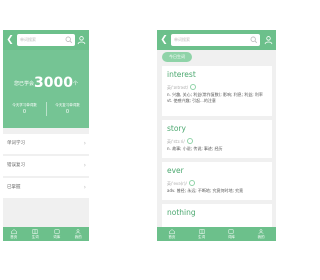 The width and height of the screenshot is (320, 280). Describe the element at coordinates (181, 212) in the screenshot. I see `word-text: nothing` at that location.